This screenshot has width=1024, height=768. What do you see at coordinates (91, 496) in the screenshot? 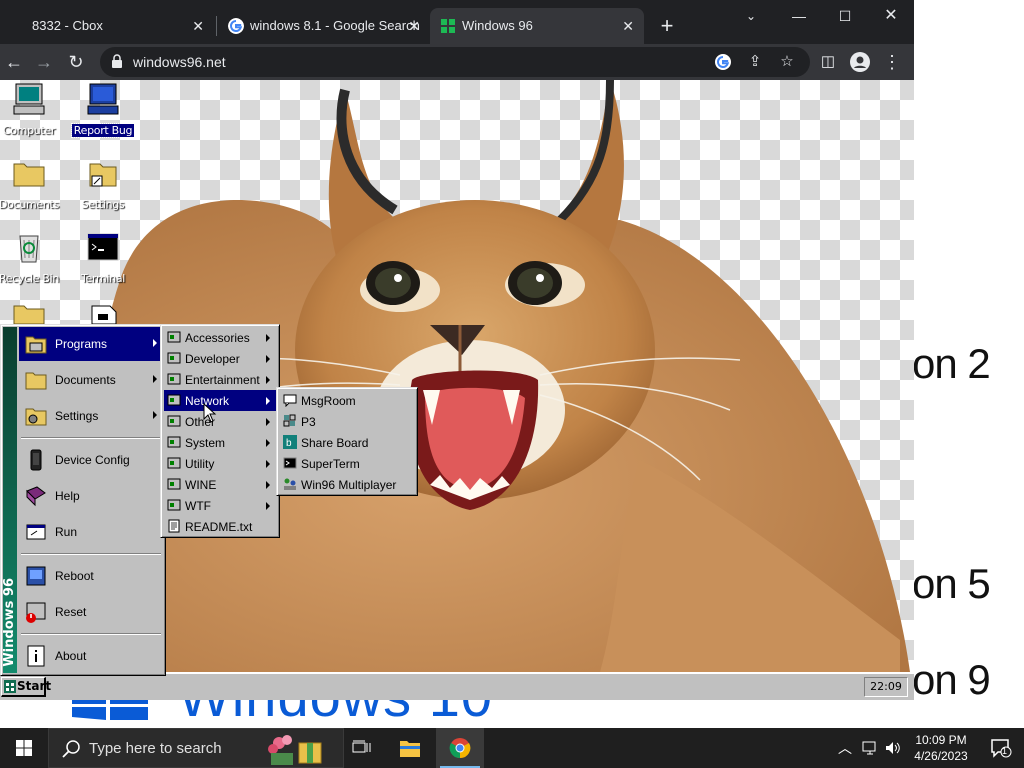
I see `start-item-help: Help` at bounding box center [91, 496].